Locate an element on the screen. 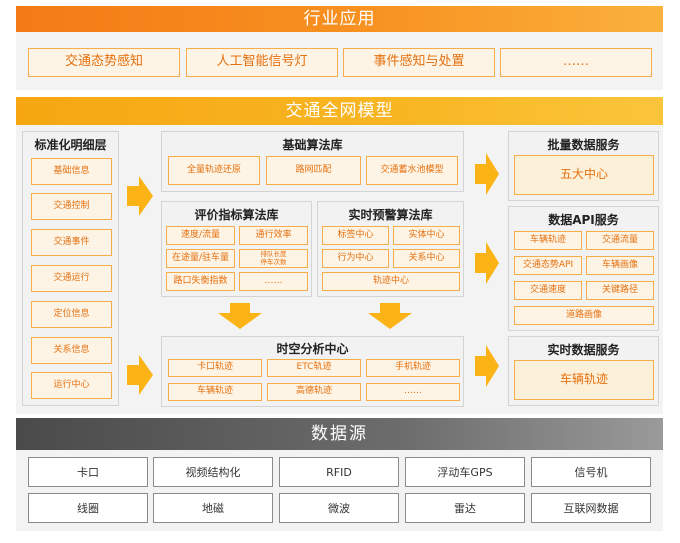 The height and width of the screenshot is (543, 680). source-item: RFID is located at coordinates (339, 472).